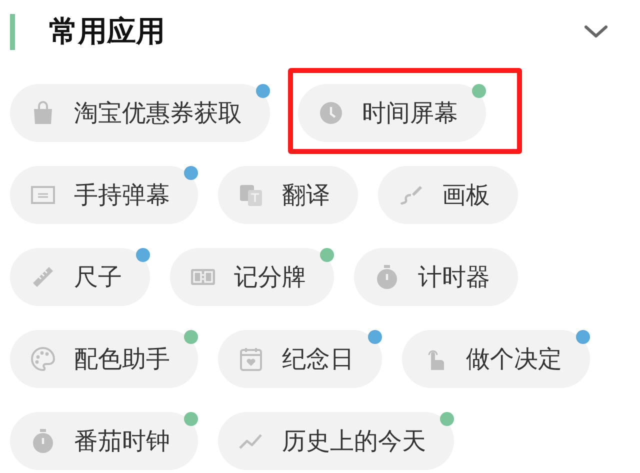 The height and width of the screenshot is (473, 640). I want to click on app-chip: 记分牌, so click(252, 277).